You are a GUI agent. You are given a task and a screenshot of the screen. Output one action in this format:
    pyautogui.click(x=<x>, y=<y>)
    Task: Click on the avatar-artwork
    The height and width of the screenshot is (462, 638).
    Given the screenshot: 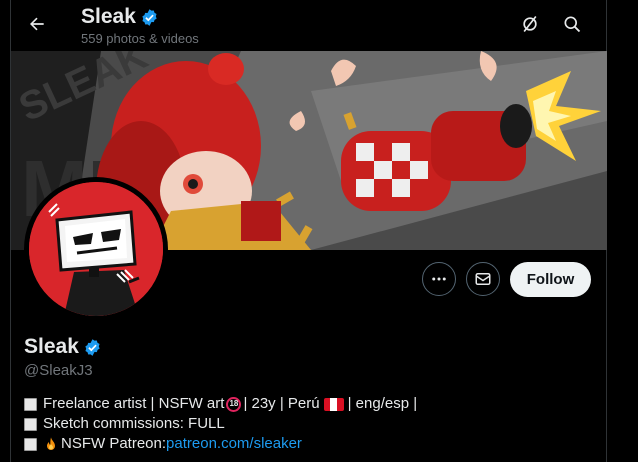 What is the action you would take?
    pyautogui.click(x=96, y=249)
    